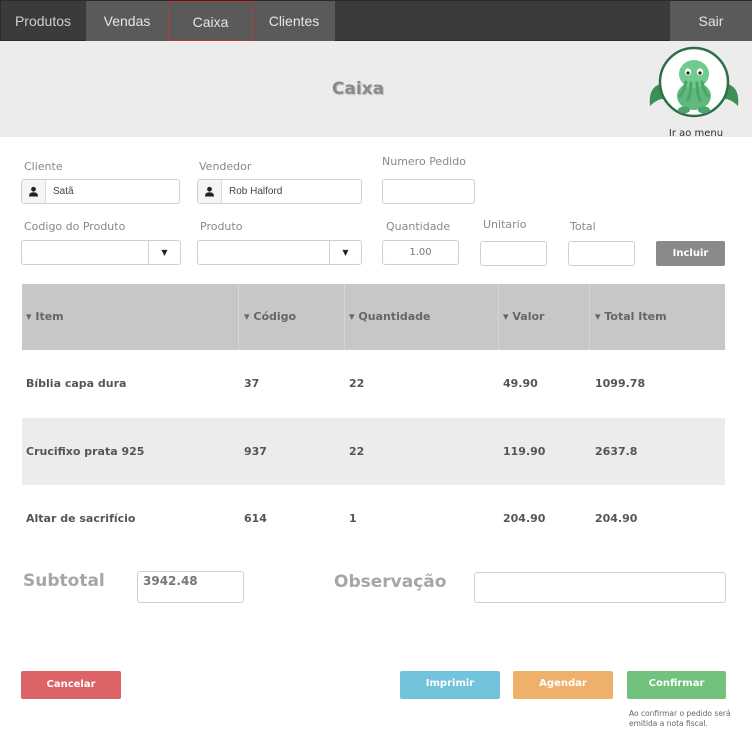  What do you see at coordinates (170, 581) in the screenshot?
I see `subtotal-value: 3942.48` at bounding box center [170, 581].